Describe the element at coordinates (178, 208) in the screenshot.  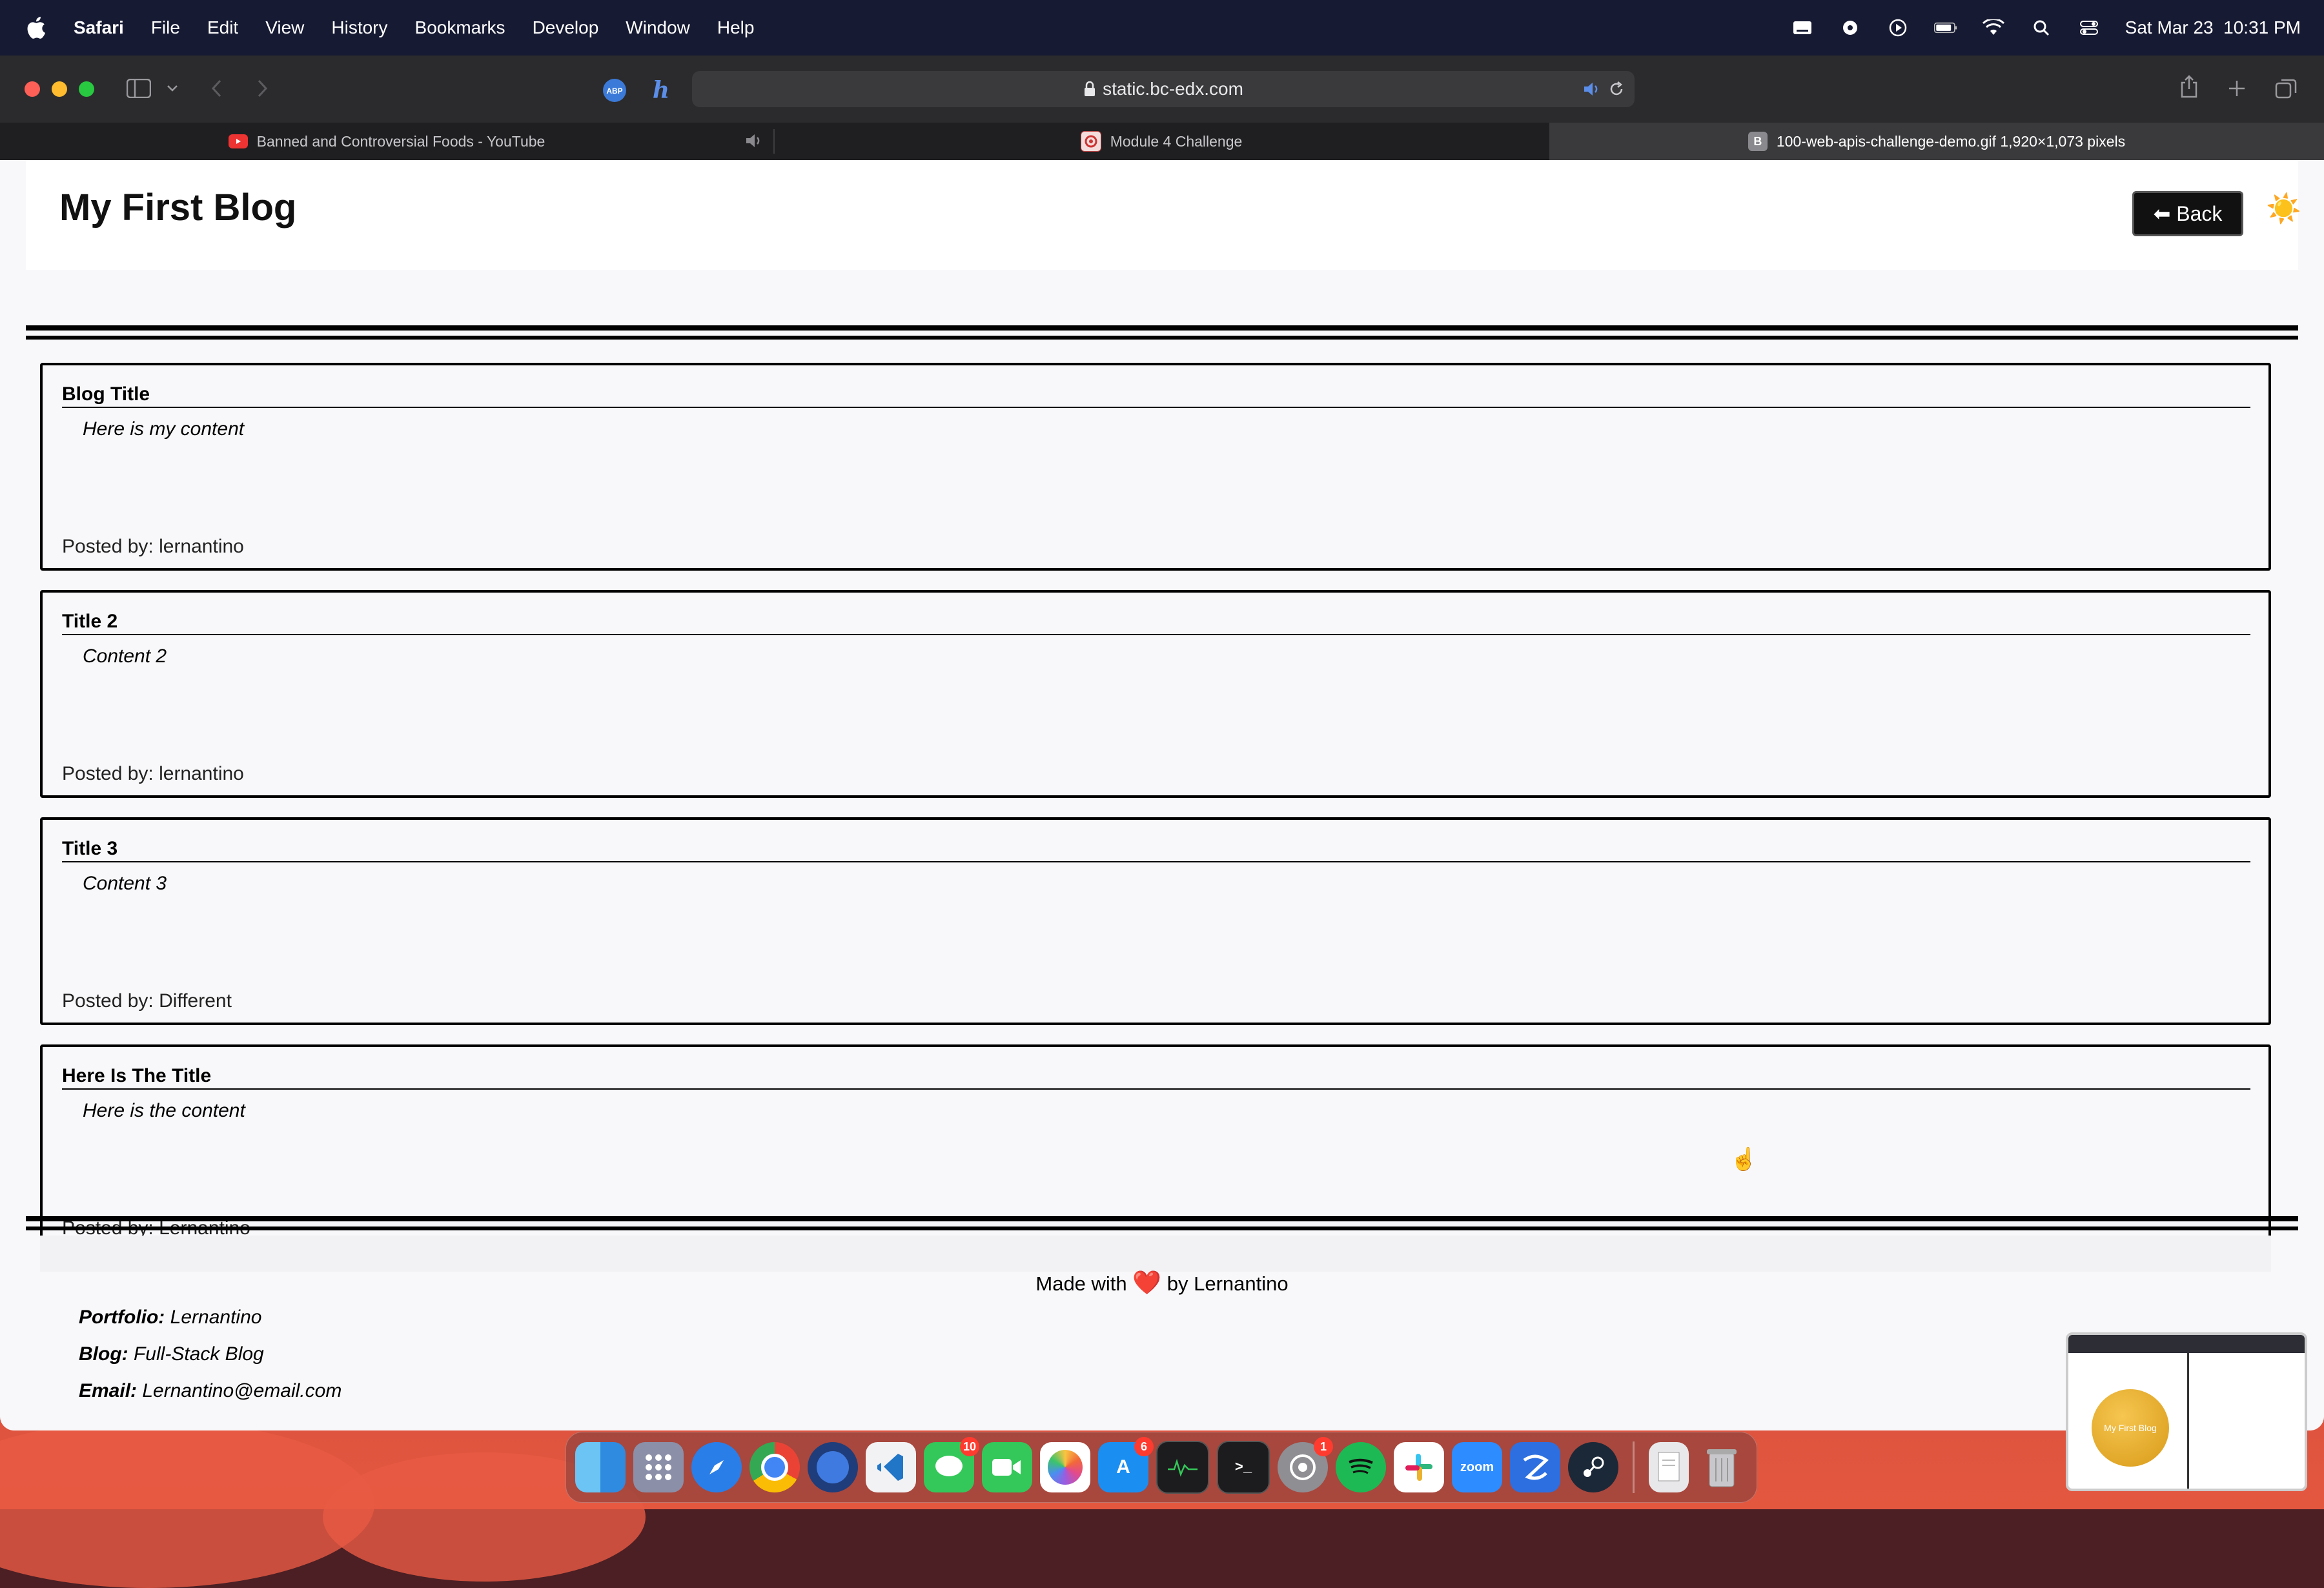
I see `page-title: My First Blog` at that location.